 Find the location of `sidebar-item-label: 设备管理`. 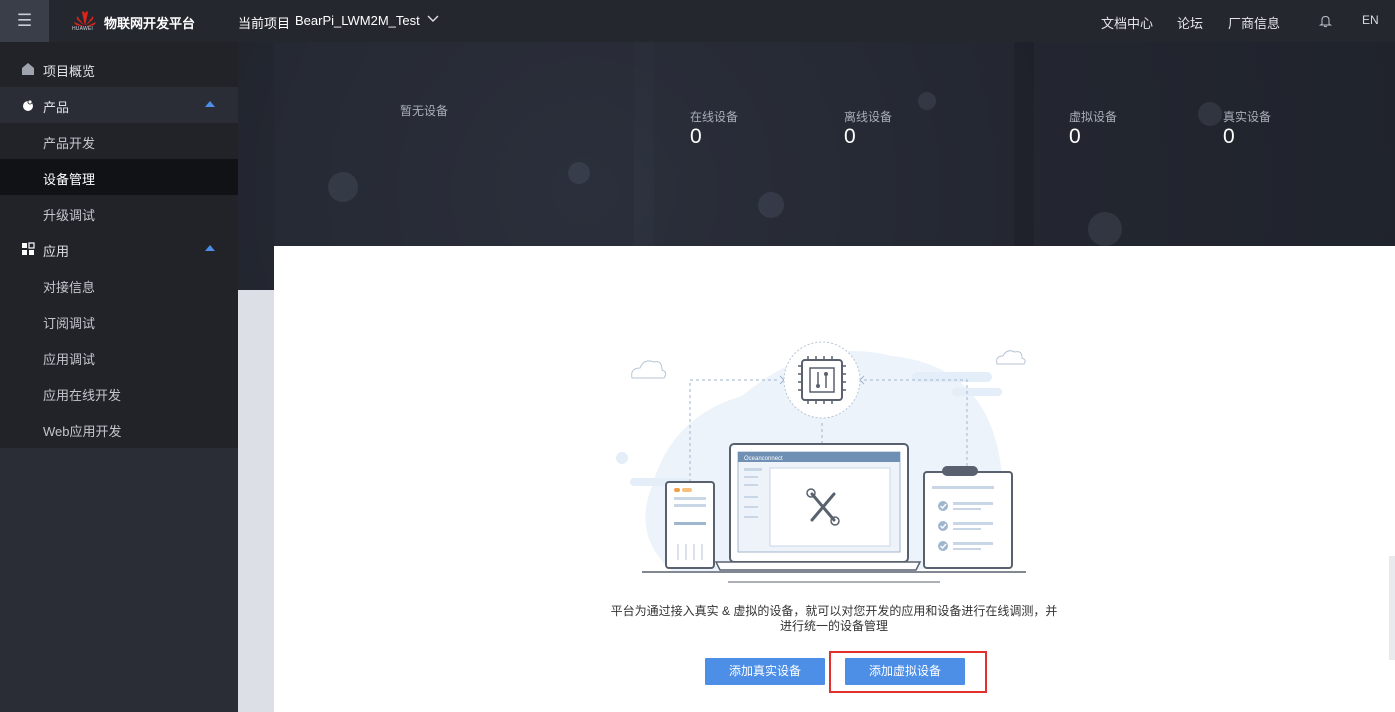

sidebar-item-label: 设备管理 is located at coordinates (69, 179).